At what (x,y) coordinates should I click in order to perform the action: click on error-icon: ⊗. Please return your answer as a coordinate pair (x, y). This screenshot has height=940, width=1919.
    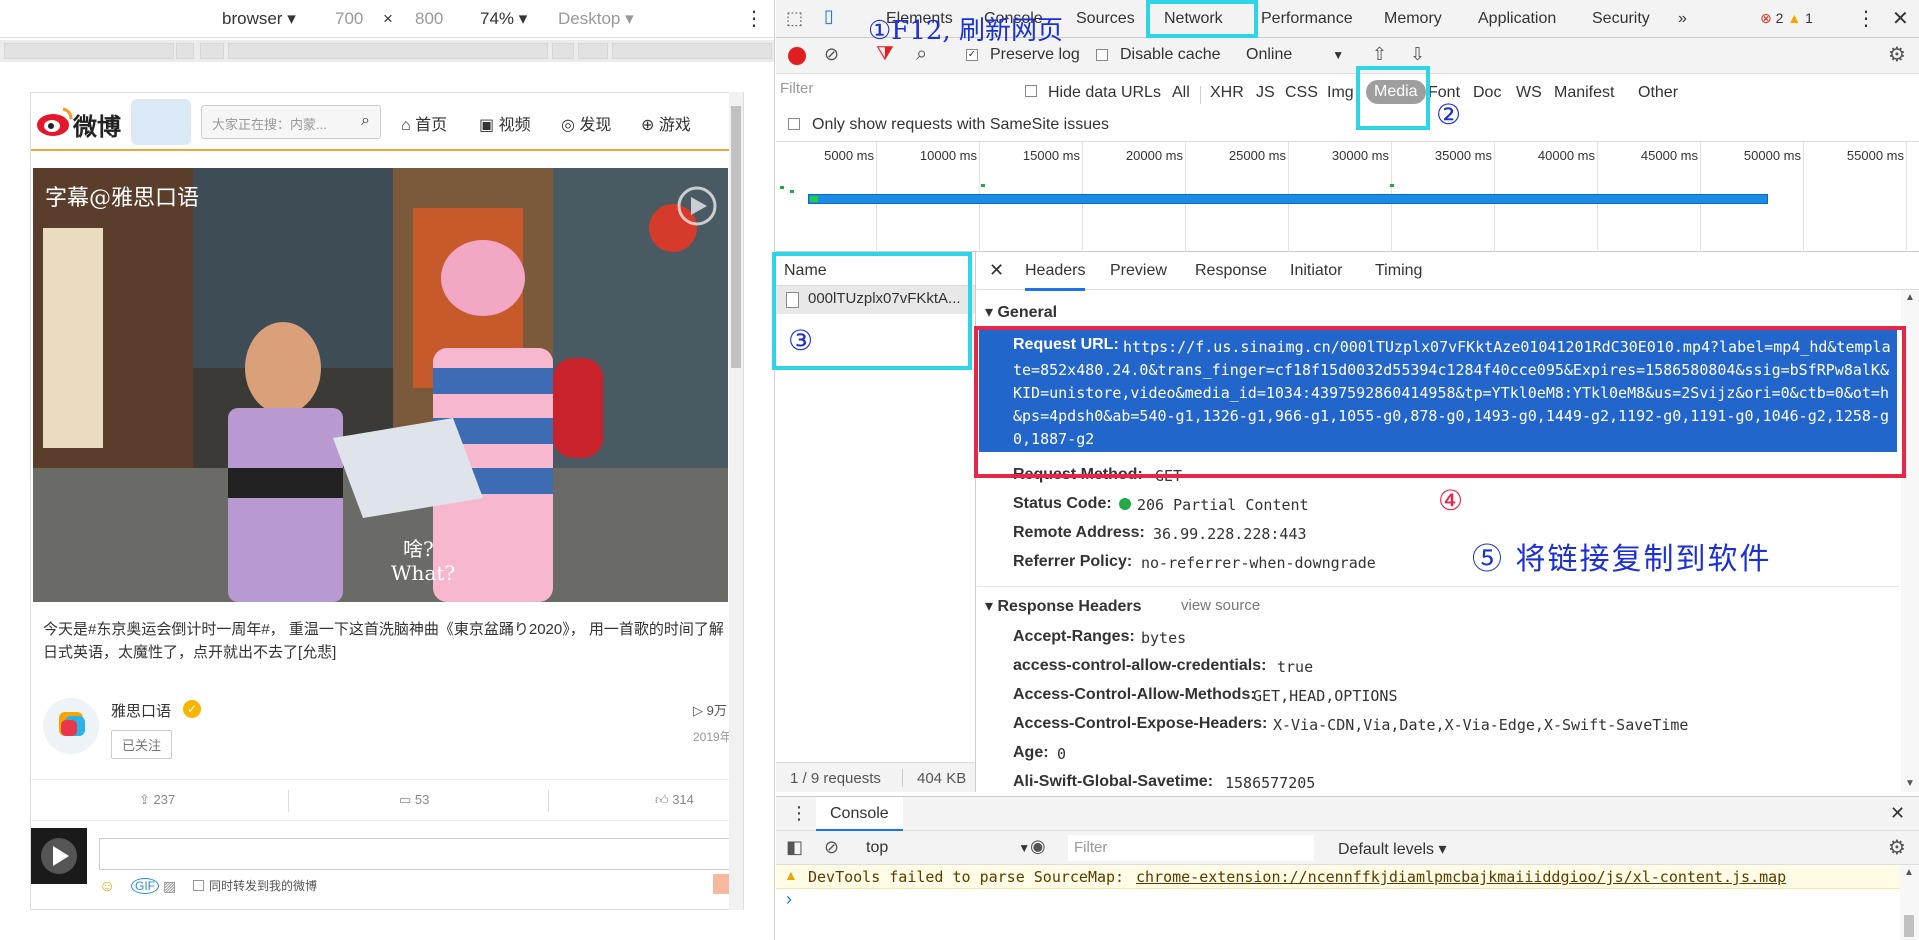
    Looking at the image, I should click on (1766, 18).